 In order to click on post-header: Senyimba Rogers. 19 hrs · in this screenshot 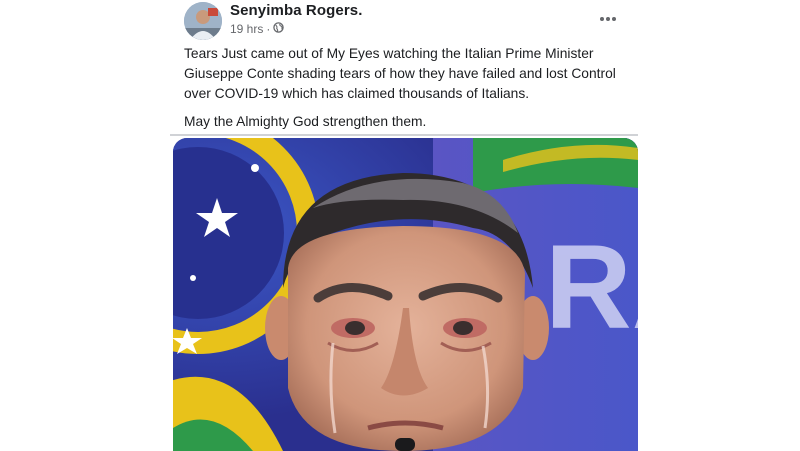, I will do `click(404, 21)`.